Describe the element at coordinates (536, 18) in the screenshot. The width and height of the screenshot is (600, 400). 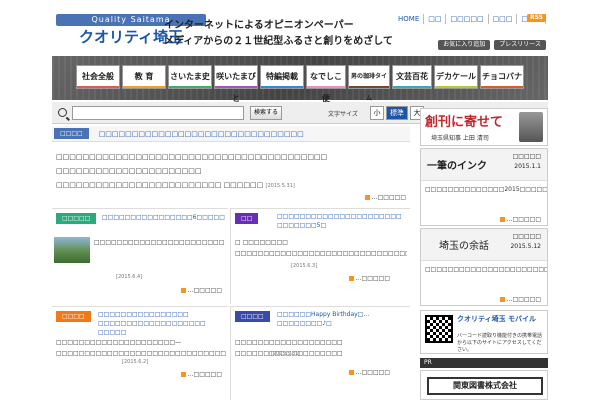
I see `rss-icon: RSS` at that location.